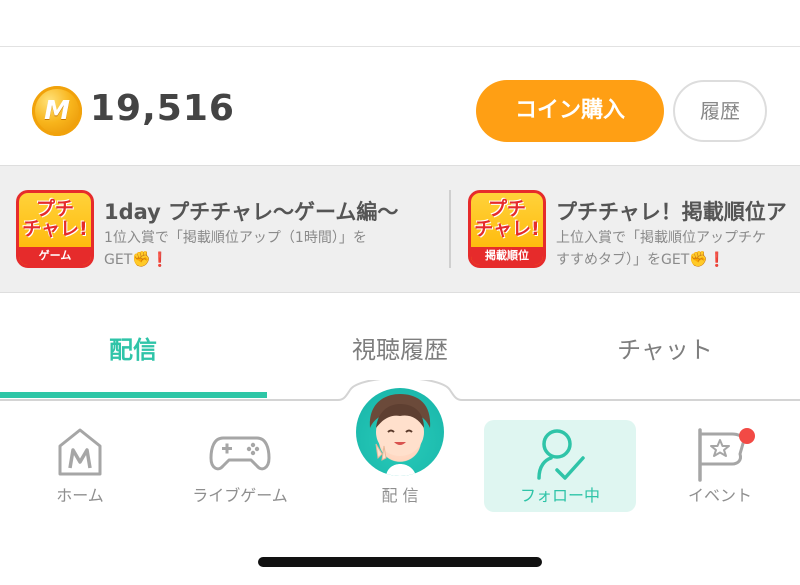 Image resolution: width=800 pixels, height=585 pixels. I want to click on nav-label: イベント, so click(719, 495).